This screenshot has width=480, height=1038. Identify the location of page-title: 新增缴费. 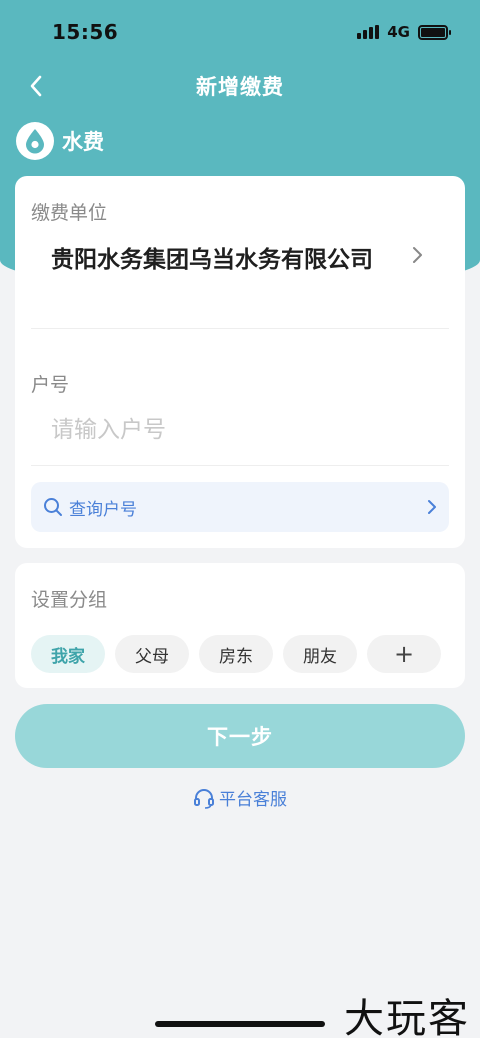
(240, 87).